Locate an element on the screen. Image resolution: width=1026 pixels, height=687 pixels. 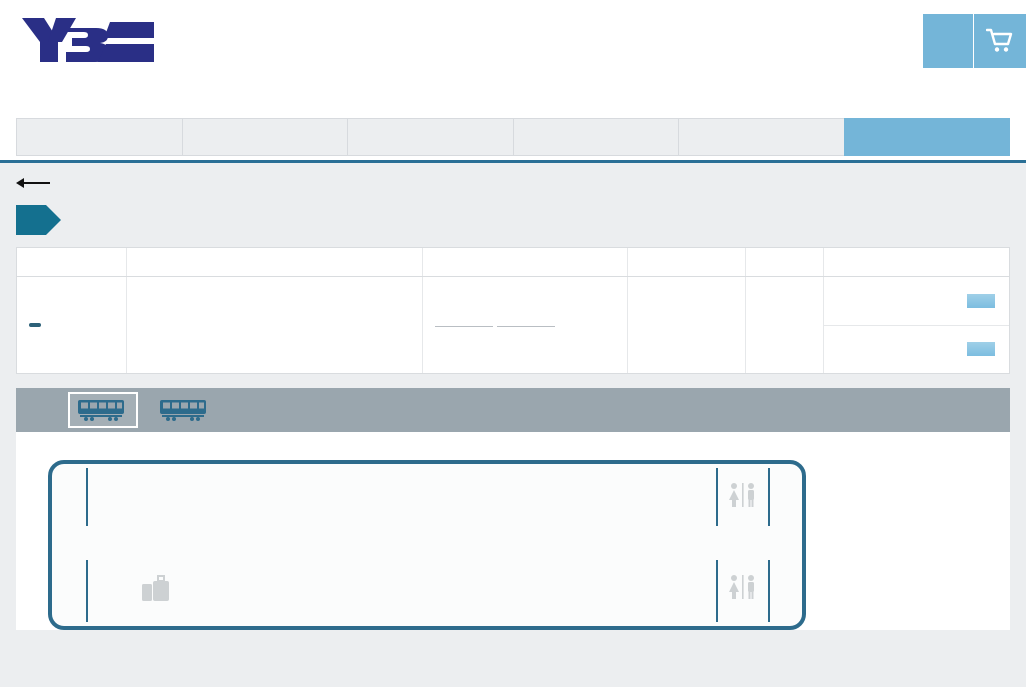
status-badge is located at coordinates (35, 325).